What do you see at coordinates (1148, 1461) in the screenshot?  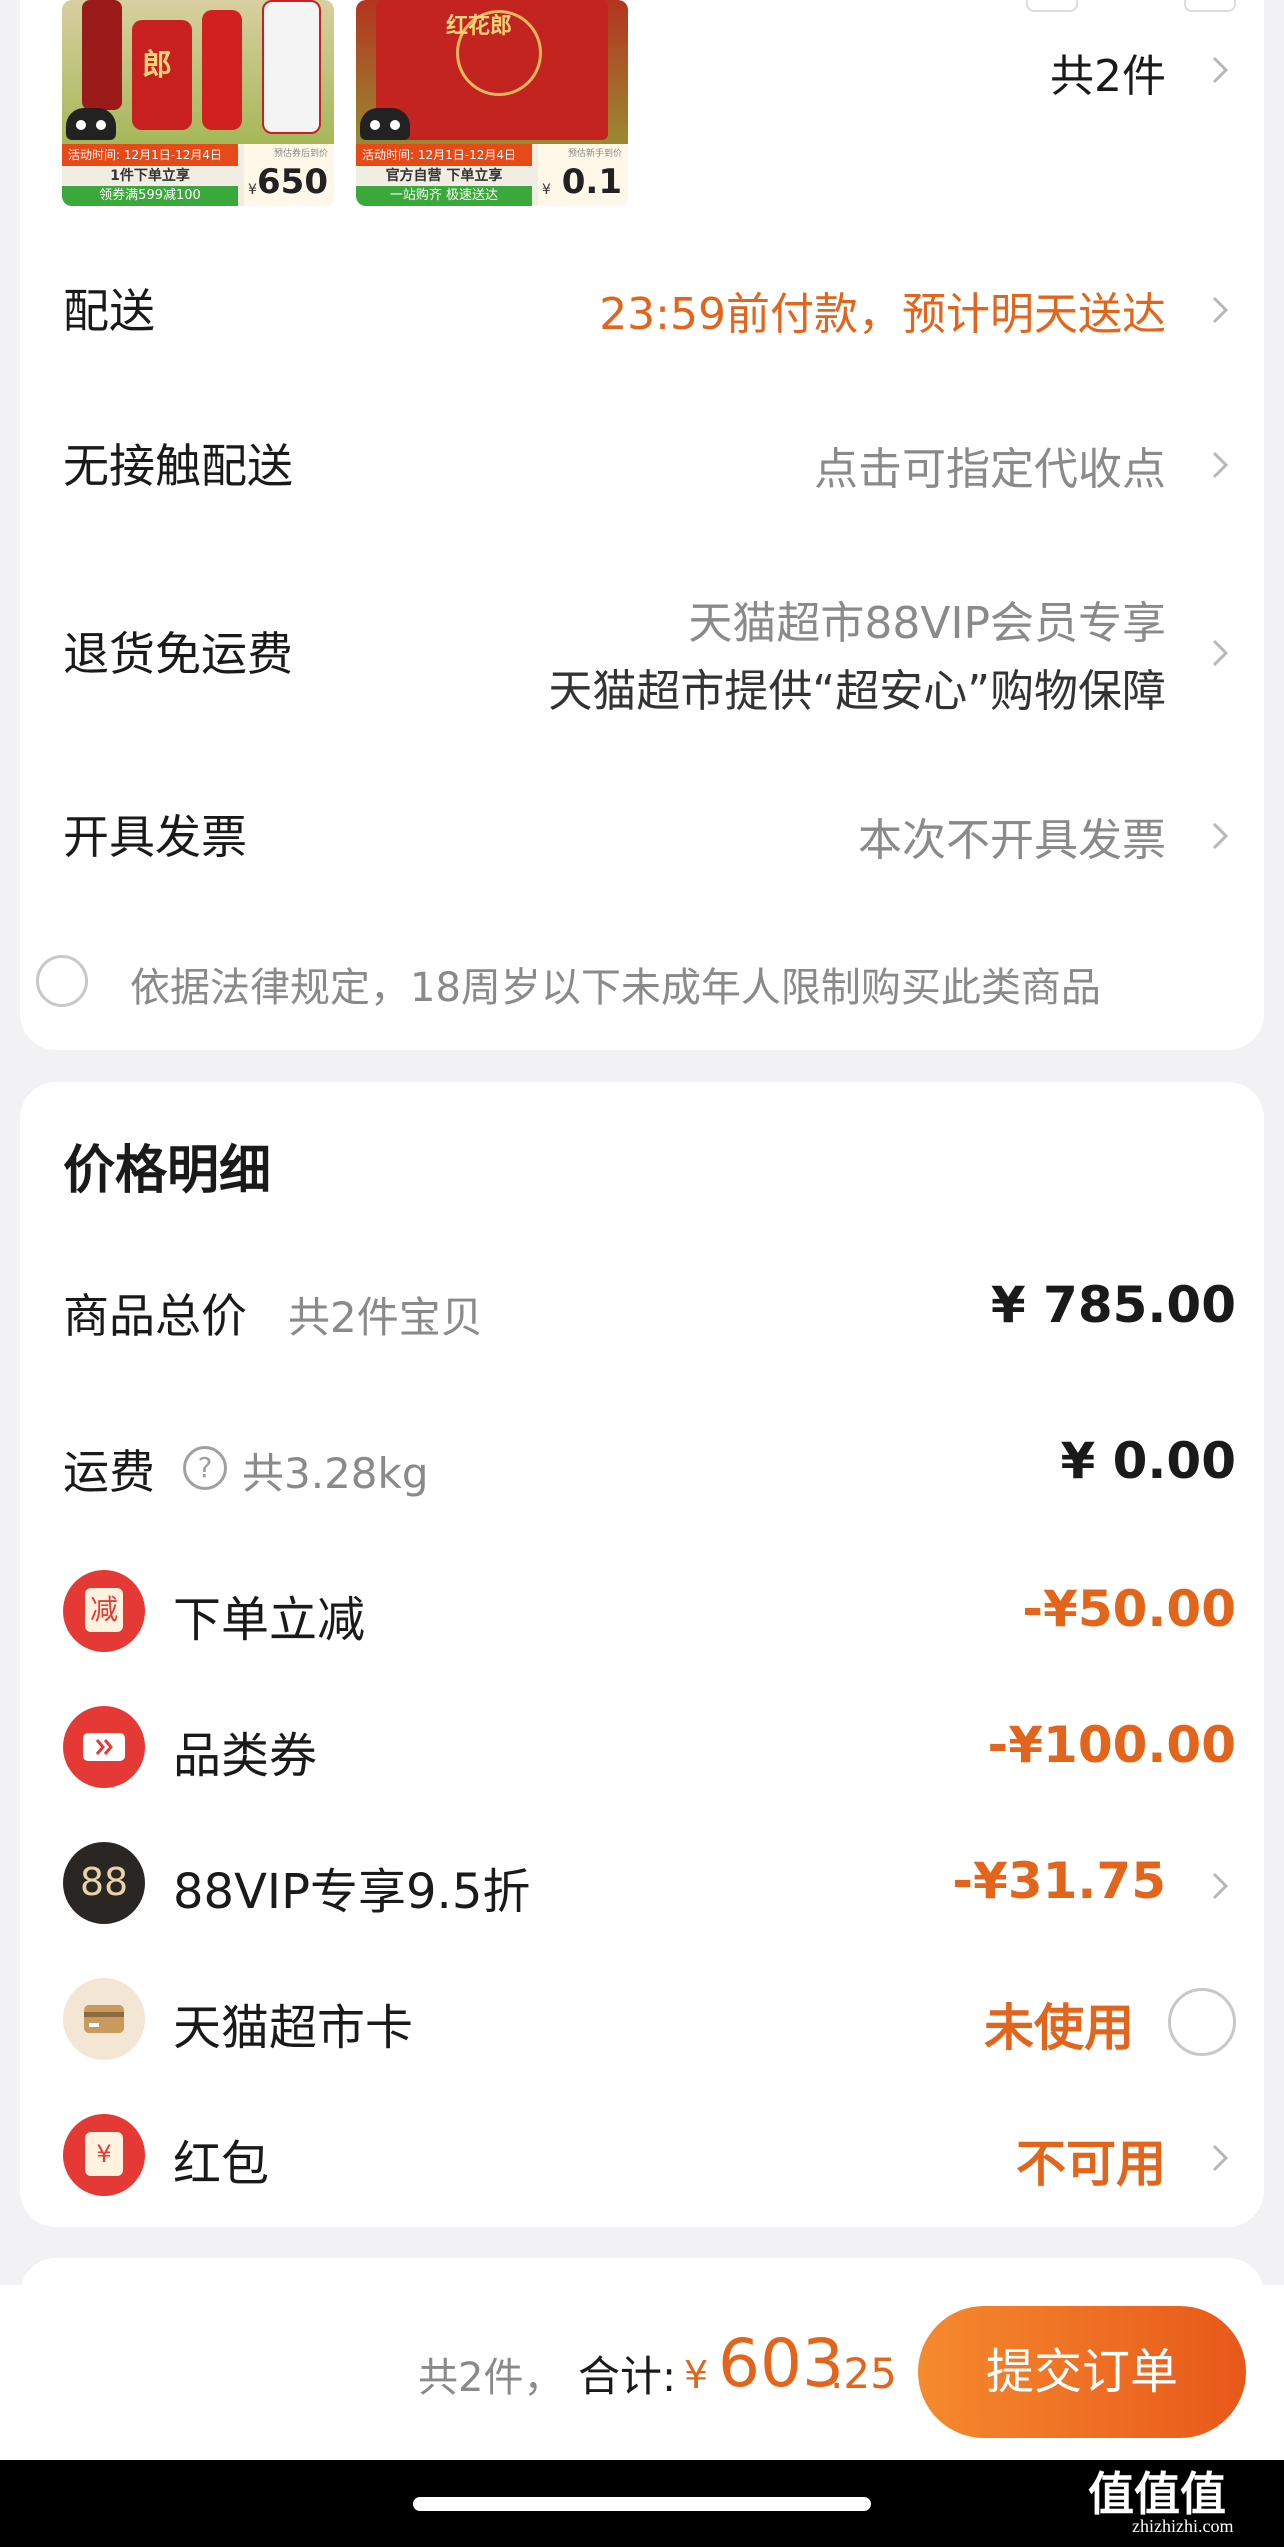 I see `shipping-fee-value: ¥ 0.00` at bounding box center [1148, 1461].